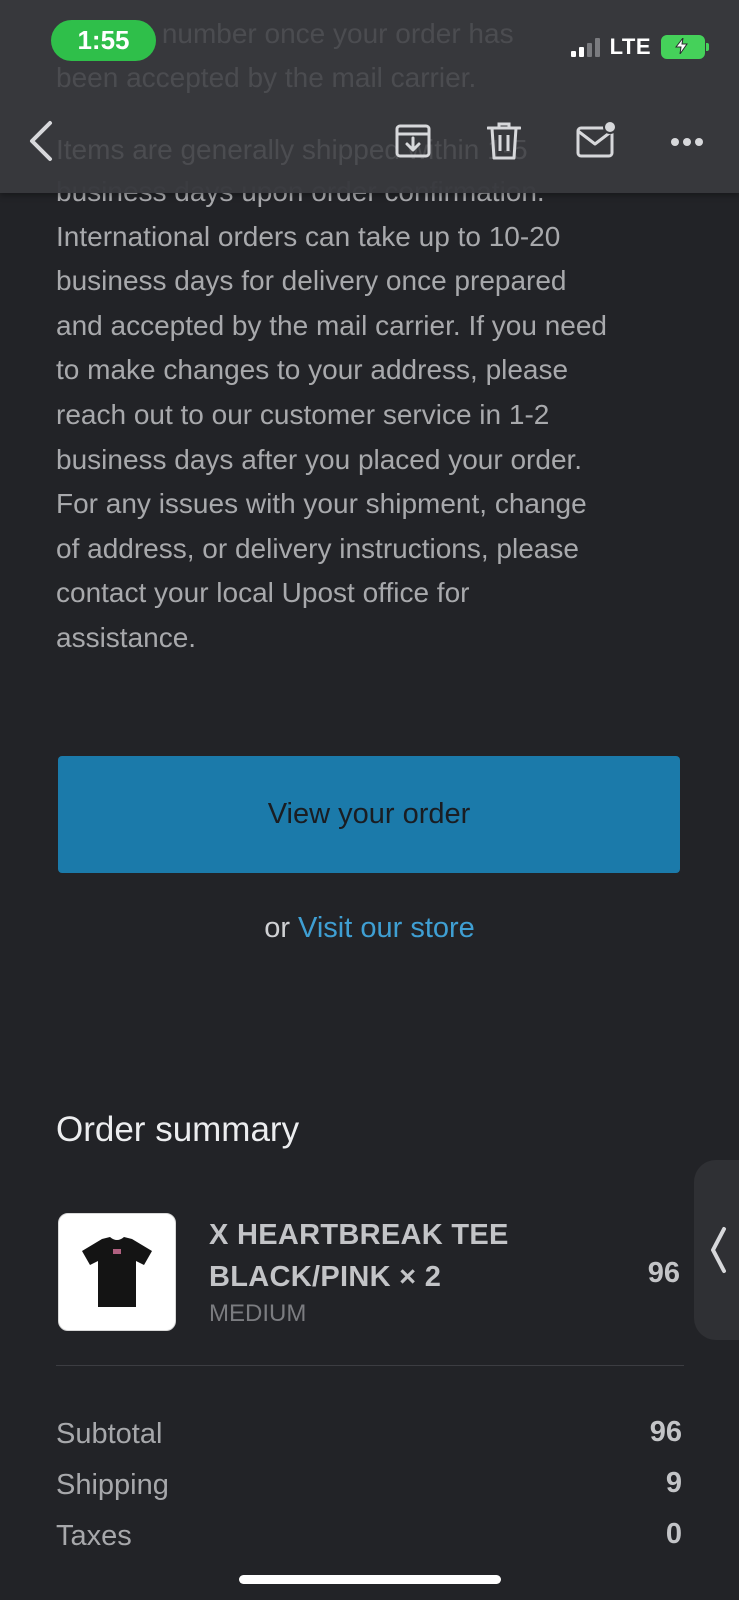 The height and width of the screenshot is (1600, 739). Describe the element at coordinates (369, 814) in the screenshot. I see `view-order-button: View your order` at that location.